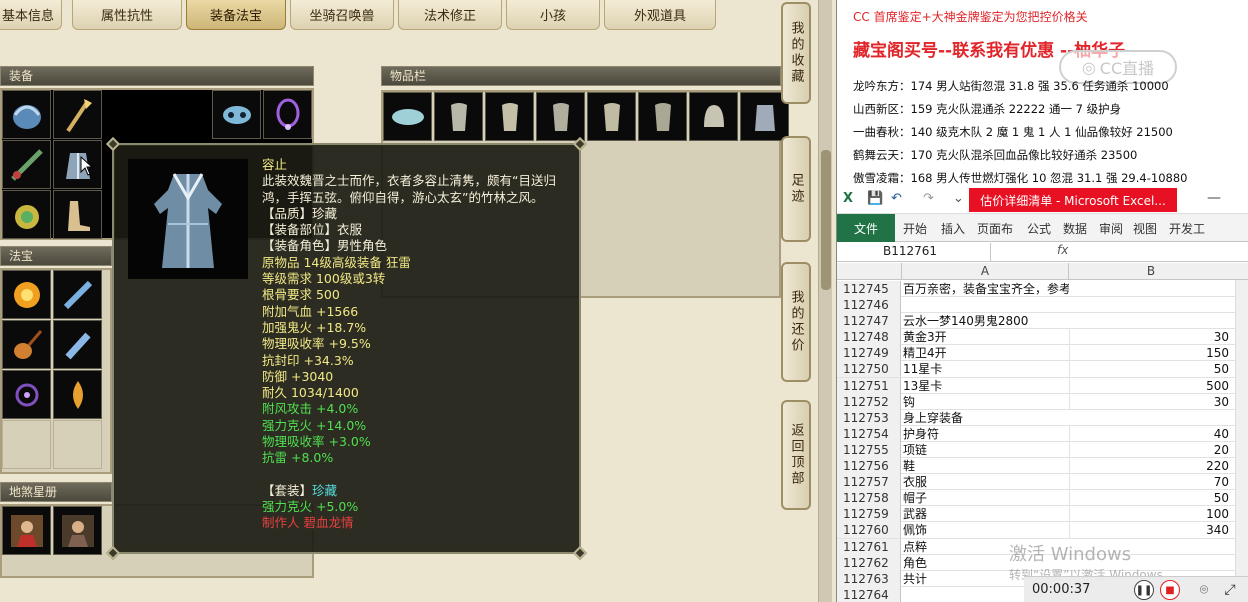  Describe the element at coordinates (1144, 590) in the screenshot. I see `pause-icon: ❚❚` at that location.